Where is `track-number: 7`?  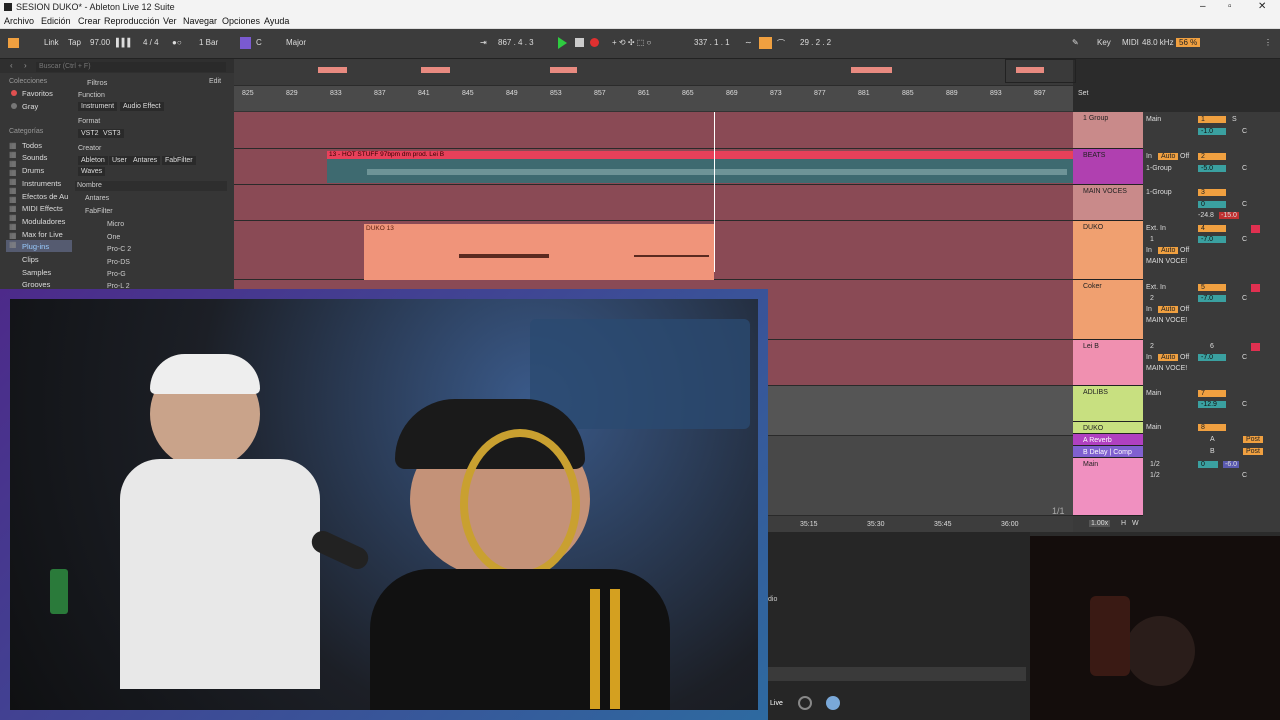
track-number: 7 is located at coordinates (1212, 393).